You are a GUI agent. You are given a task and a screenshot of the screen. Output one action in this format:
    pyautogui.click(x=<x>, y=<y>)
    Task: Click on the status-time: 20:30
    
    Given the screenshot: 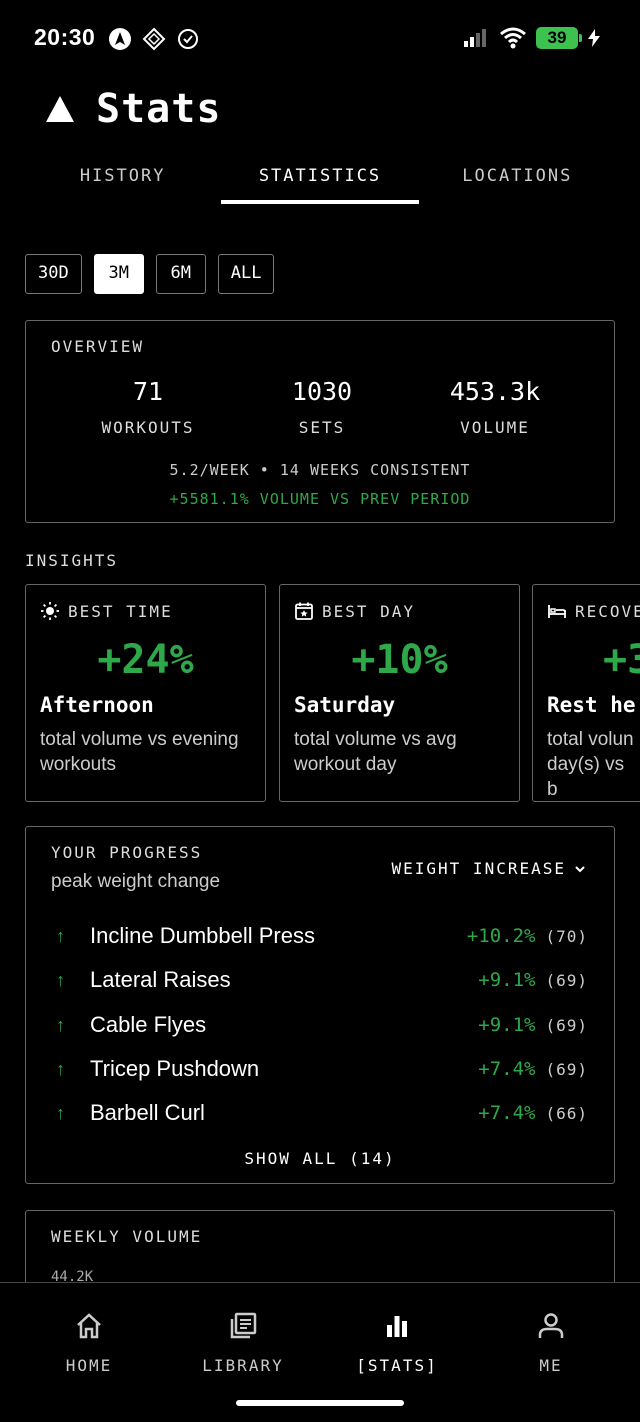 What is the action you would take?
    pyautogui.click(x=65, y=37)
    